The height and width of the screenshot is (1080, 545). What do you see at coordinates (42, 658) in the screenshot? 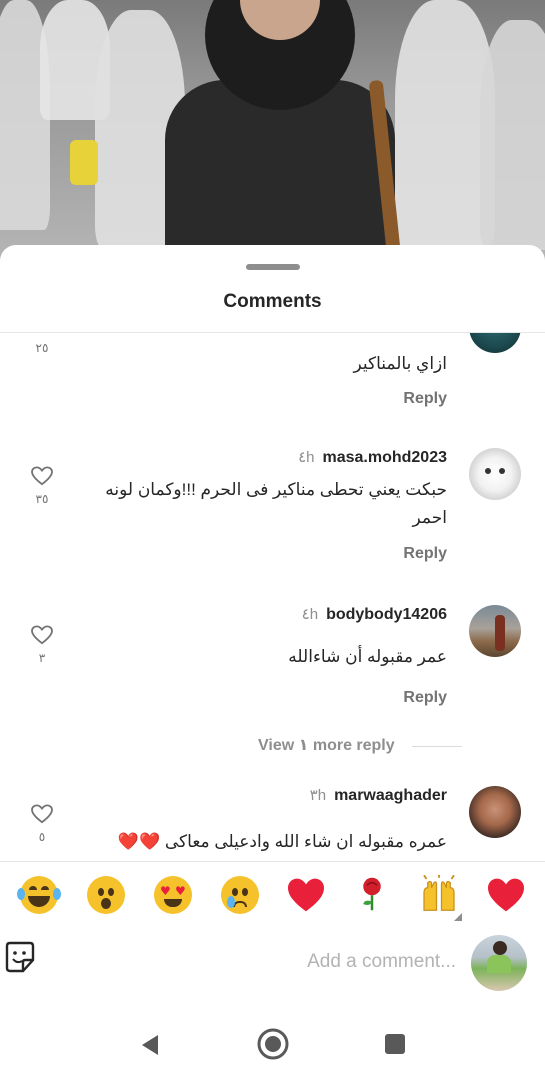
I see `like-count: ٣` at bounding box center [42, 658].